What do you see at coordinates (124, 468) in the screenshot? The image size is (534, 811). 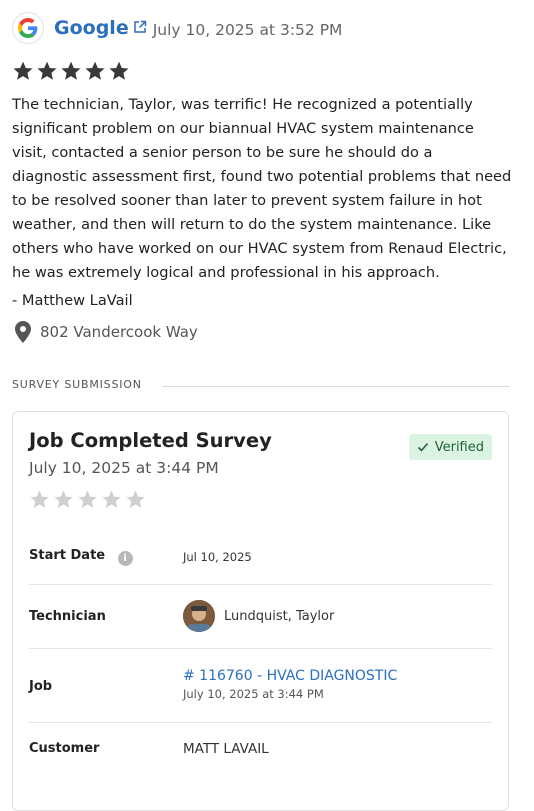 I see `survey-date: July 10, 2025 at 3:44 PM` at bounding box center [124, 468].